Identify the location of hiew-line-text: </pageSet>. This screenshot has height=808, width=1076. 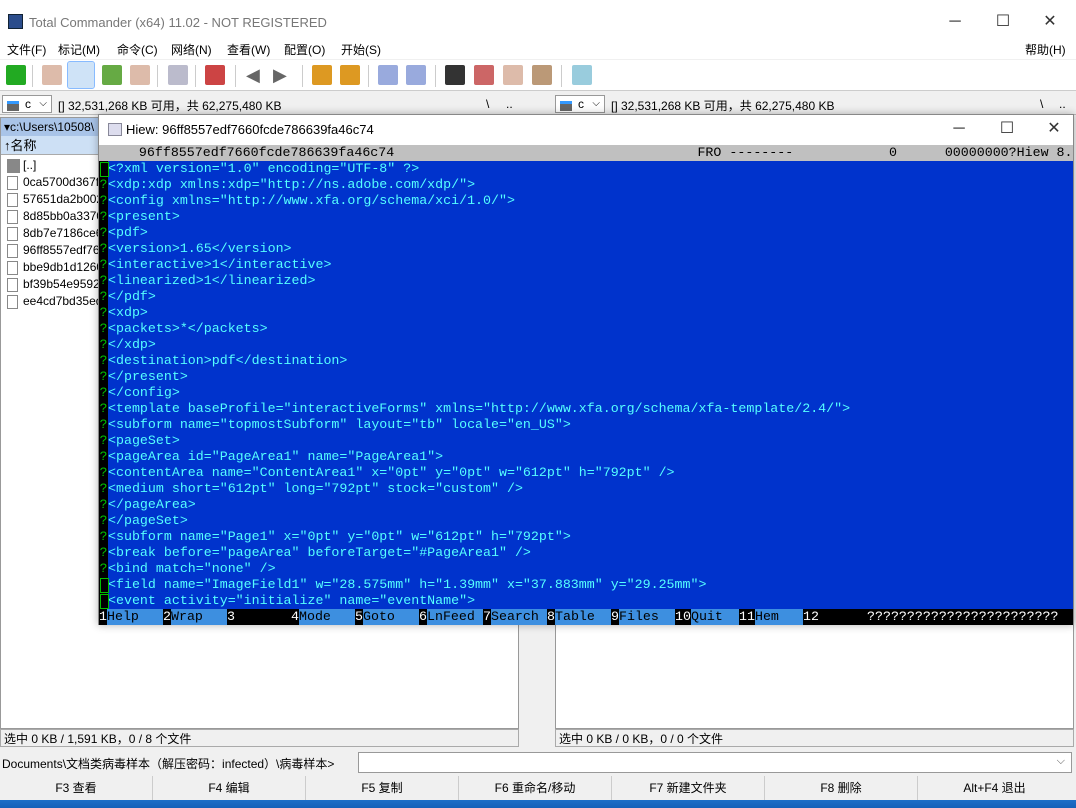
(148, 520).